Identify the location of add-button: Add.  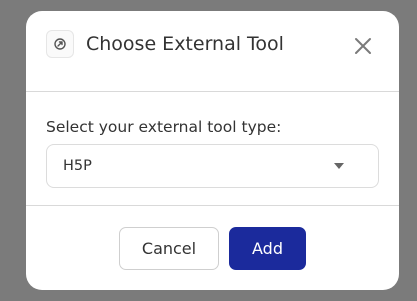
(267, 248).